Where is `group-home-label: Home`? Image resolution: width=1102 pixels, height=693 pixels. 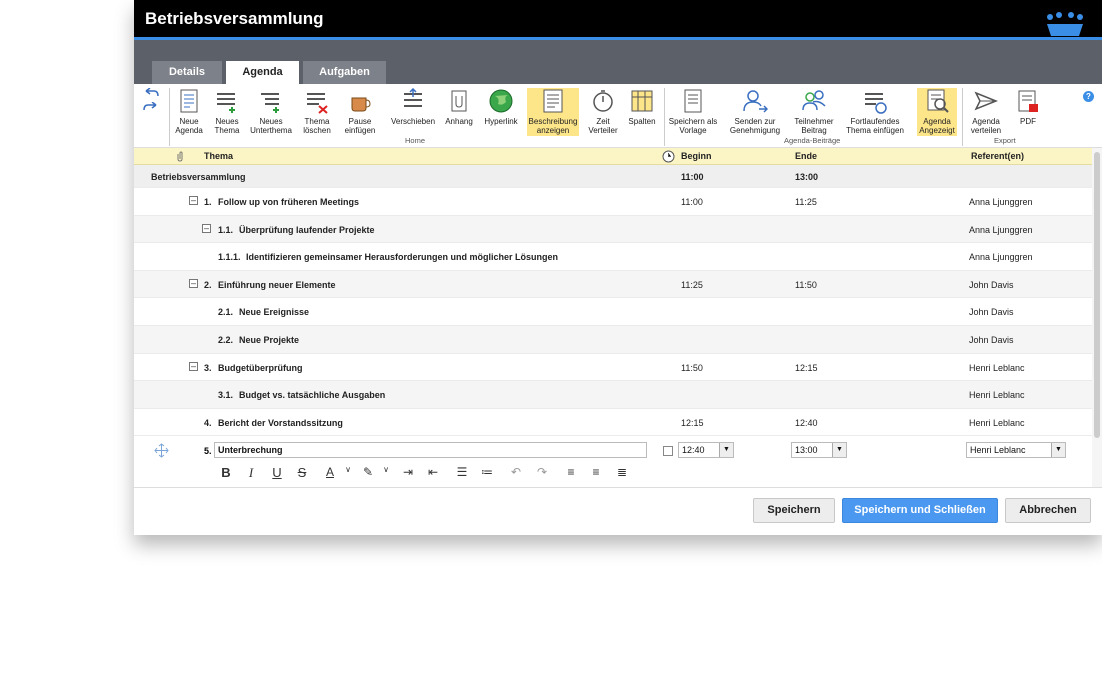
group-home-label: Home is located at coordinates (415, 140).